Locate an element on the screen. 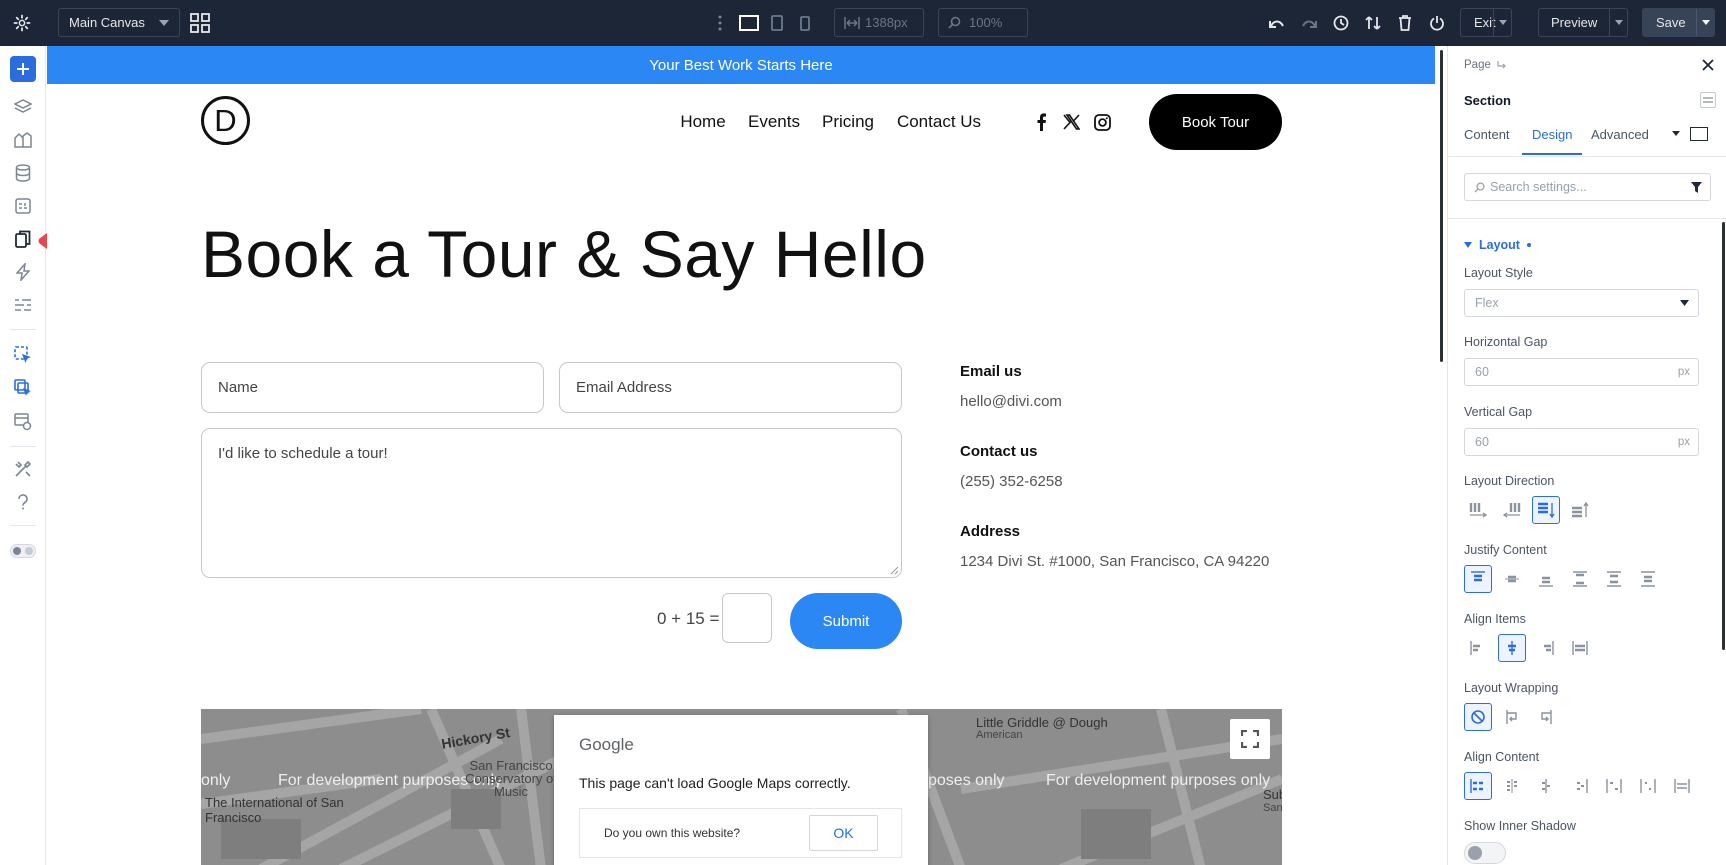 The width and height of the screenshot is (1726, 865). name-input: Name is located at coordinates (372, 387).